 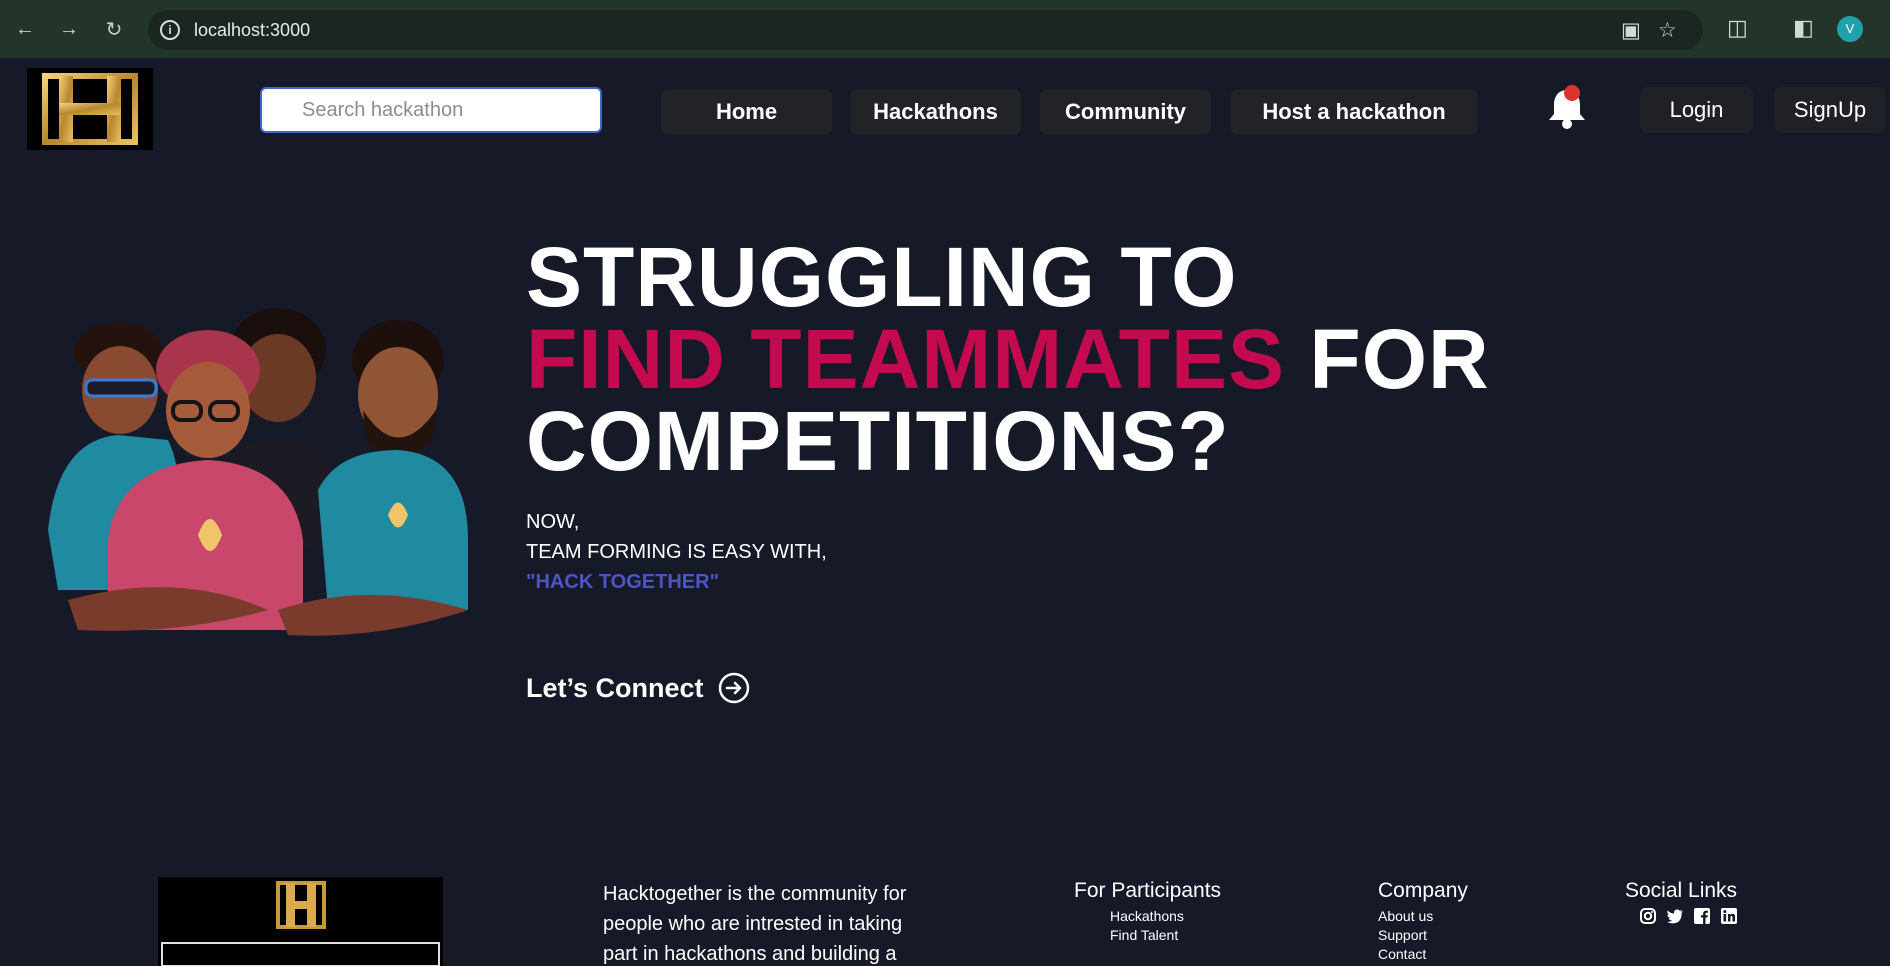 I want to click on footer-link-contact: Contact, so click(x=1423, y=954).